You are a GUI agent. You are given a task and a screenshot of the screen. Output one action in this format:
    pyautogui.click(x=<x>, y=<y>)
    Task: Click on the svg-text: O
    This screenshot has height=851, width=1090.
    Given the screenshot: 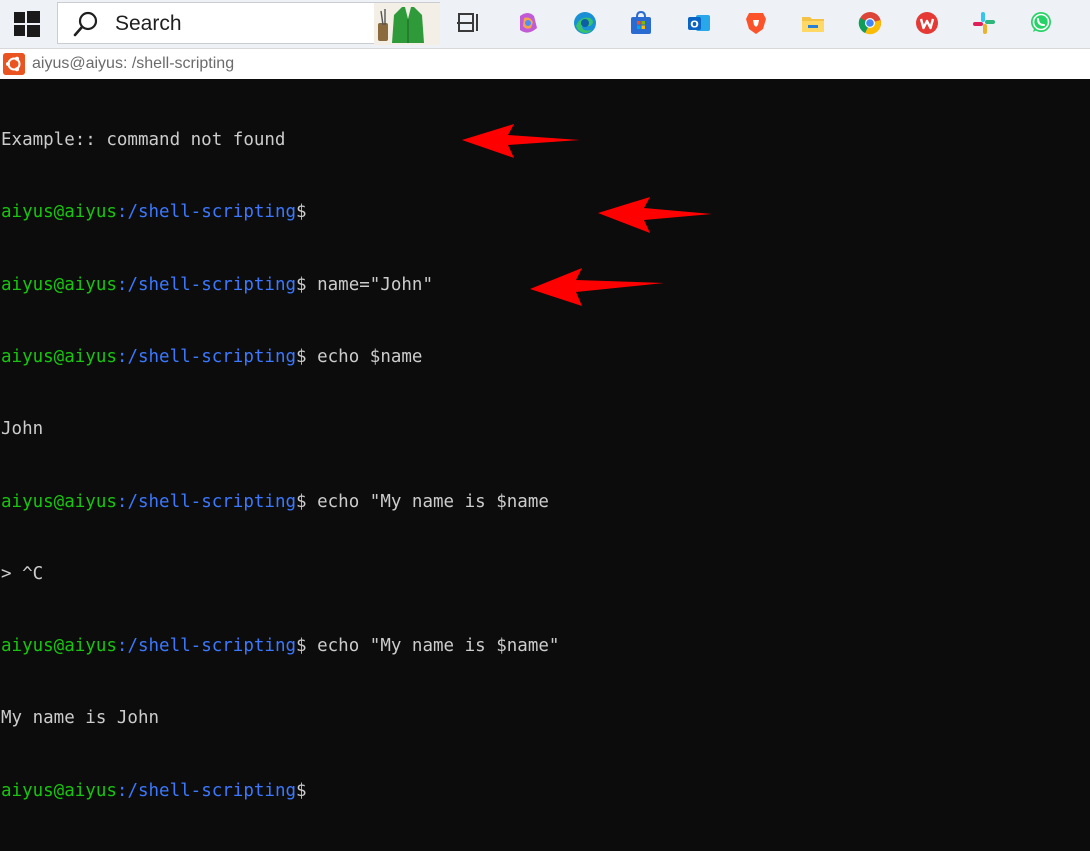 What is the action you would take?
    pyautogui.click(x=694, y=25)
    